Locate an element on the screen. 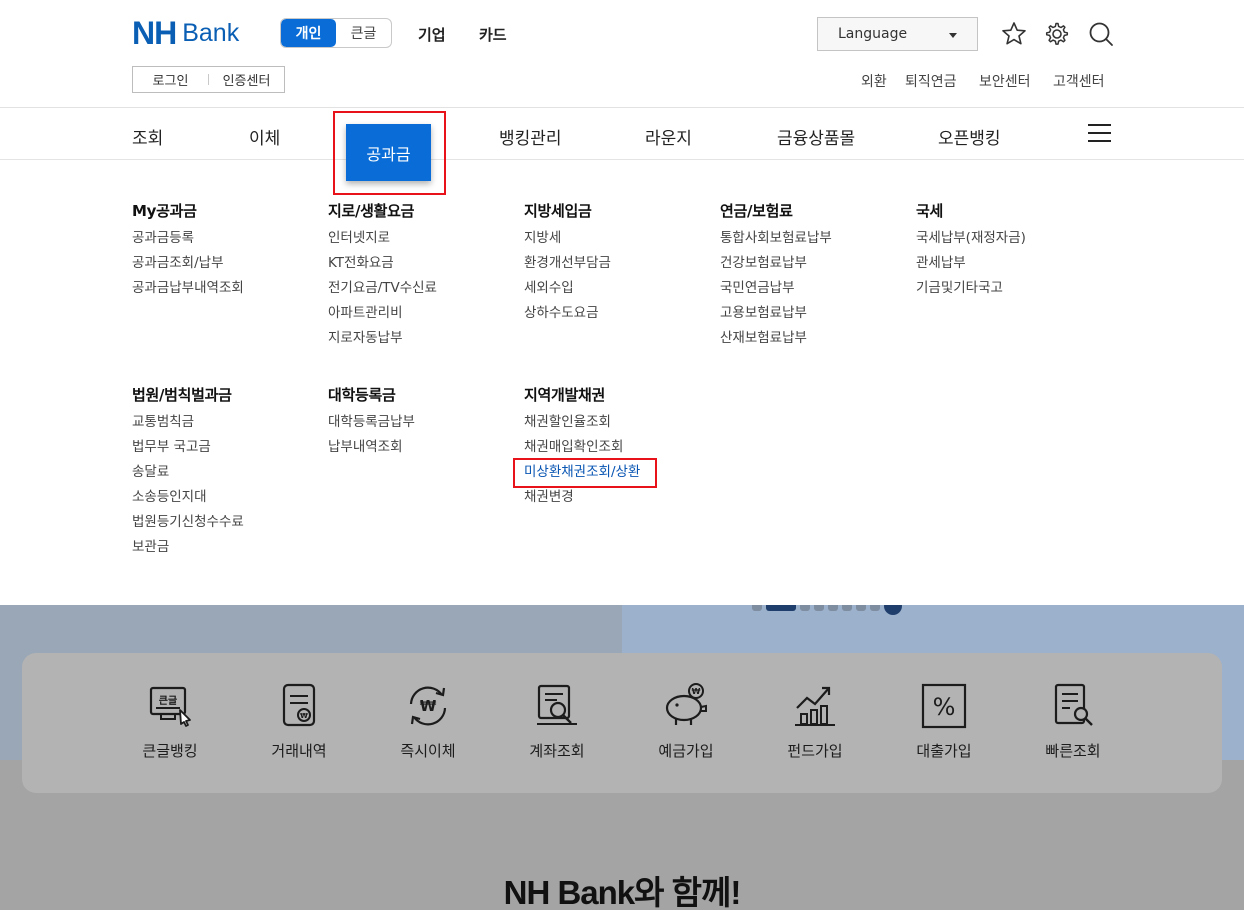  hamburger-menu-icon is located at coordinates (1099, 134).